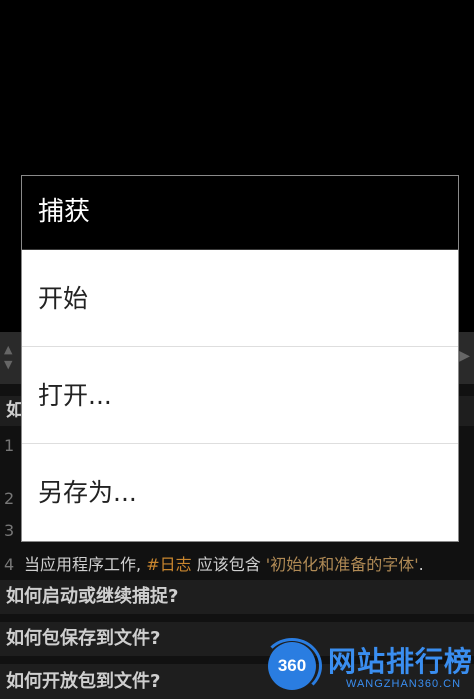 This screenshot has height=699, width=474. What do you see at coordinates (240, 213) in the screenshot?
I see `dialog-title: 捕获` at bounding box center [240, 213].